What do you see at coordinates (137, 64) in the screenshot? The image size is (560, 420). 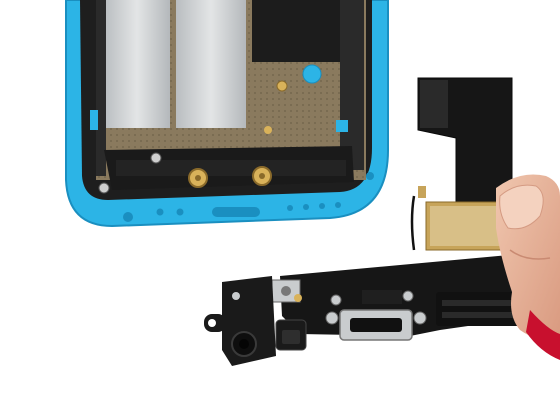 I see `shield-left` at bounding box center [137, 64].